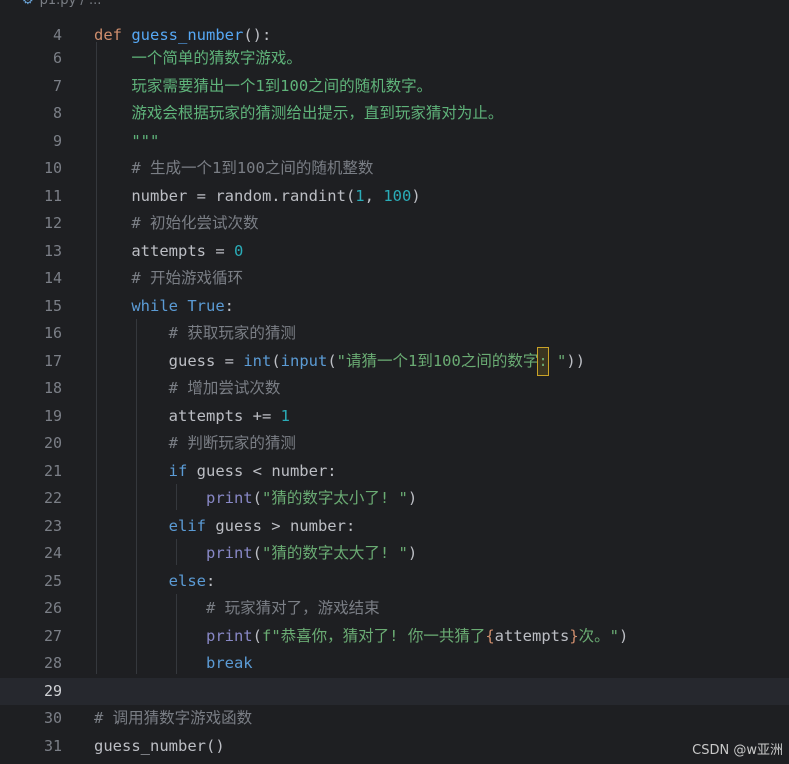 The image size is (789, 764). What do you see at coordinates (237, 608) in the screenshot?
I see `line-code: # 玩家猜对了，游戏结束` at bounding box center [237, 608].